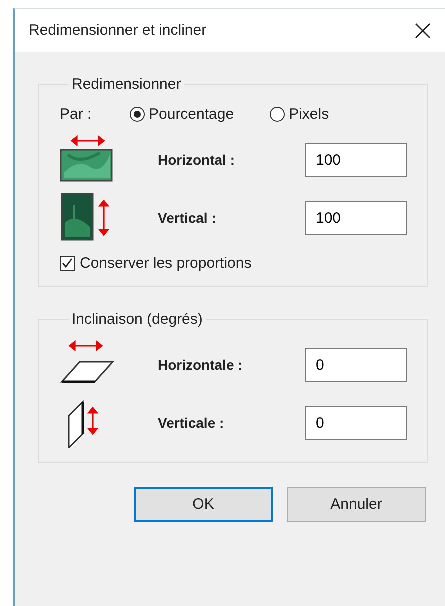 The height and width of the screenshot is (606, 445). Describe the element at coordinates (182, 114) in the screenshot. I see `unit-radio: Pourcentage` at that location.